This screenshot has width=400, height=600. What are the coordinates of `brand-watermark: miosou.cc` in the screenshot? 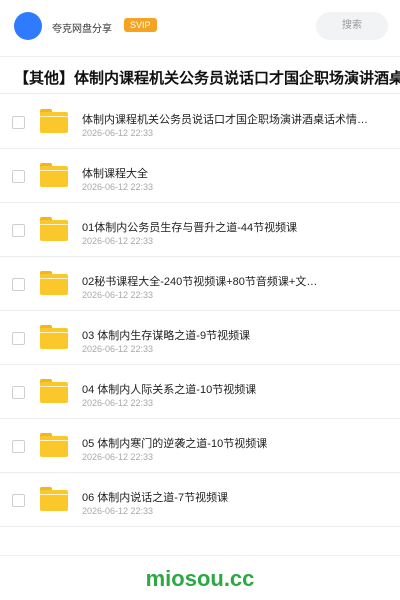 It's located at (200, 578).